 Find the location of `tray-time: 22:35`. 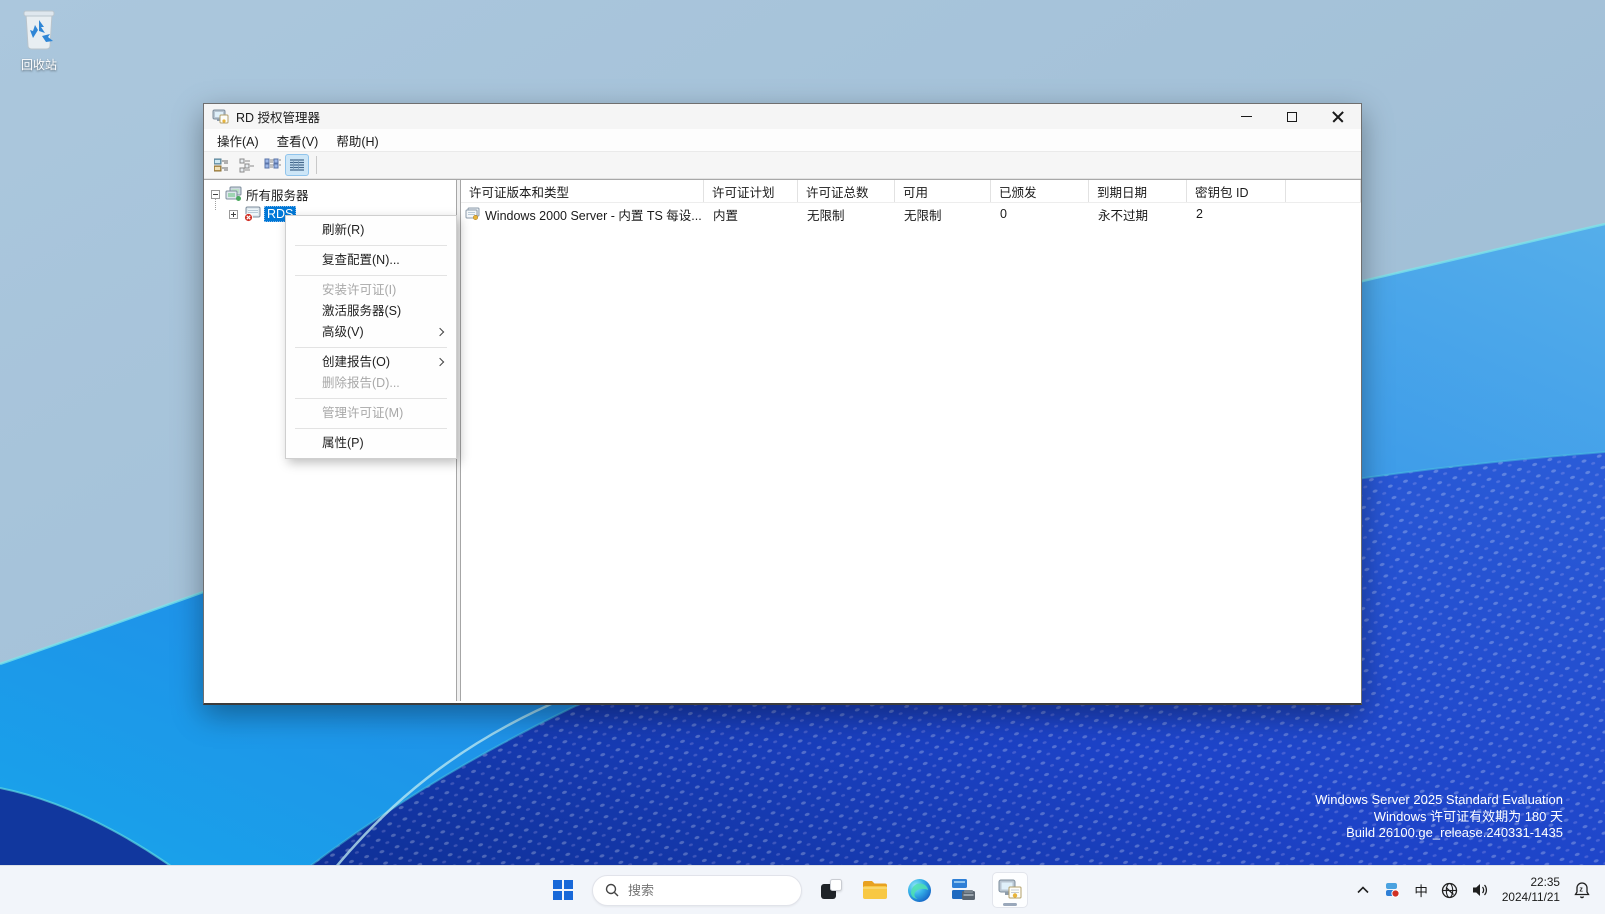

tray-time: 22:35 is located at coordinates (1545, 882).